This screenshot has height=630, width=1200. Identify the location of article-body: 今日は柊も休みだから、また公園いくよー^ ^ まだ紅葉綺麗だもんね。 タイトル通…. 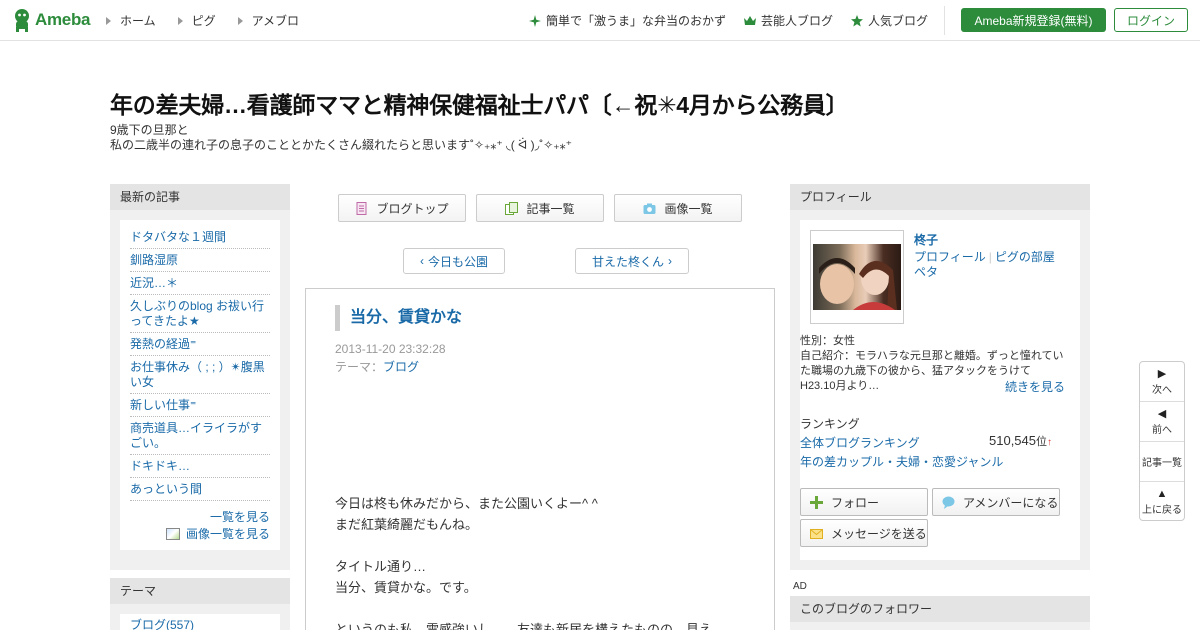
(523, 561).